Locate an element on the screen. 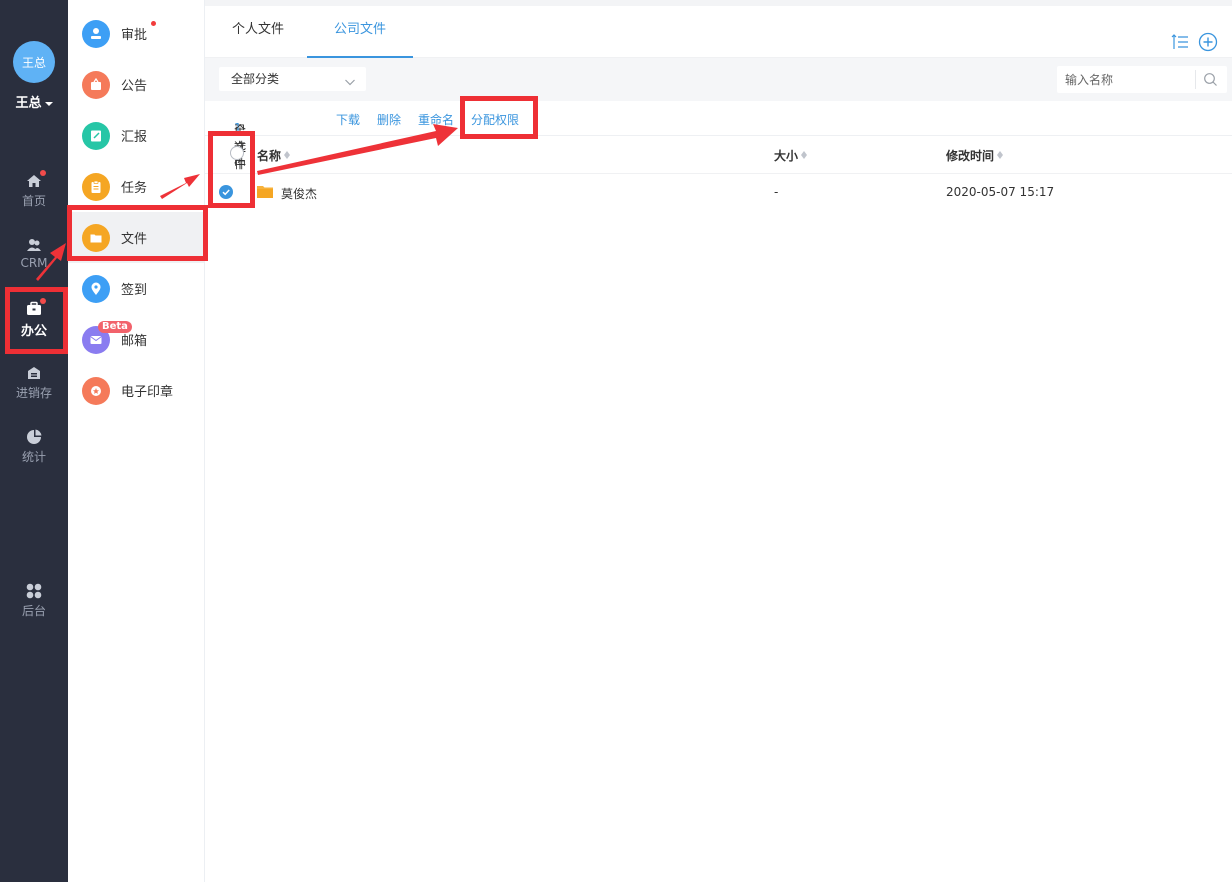 Image resolution: width=1232 pixels, height=882 pixels. rail-label: 首页 is located at coordinates (33, 201).